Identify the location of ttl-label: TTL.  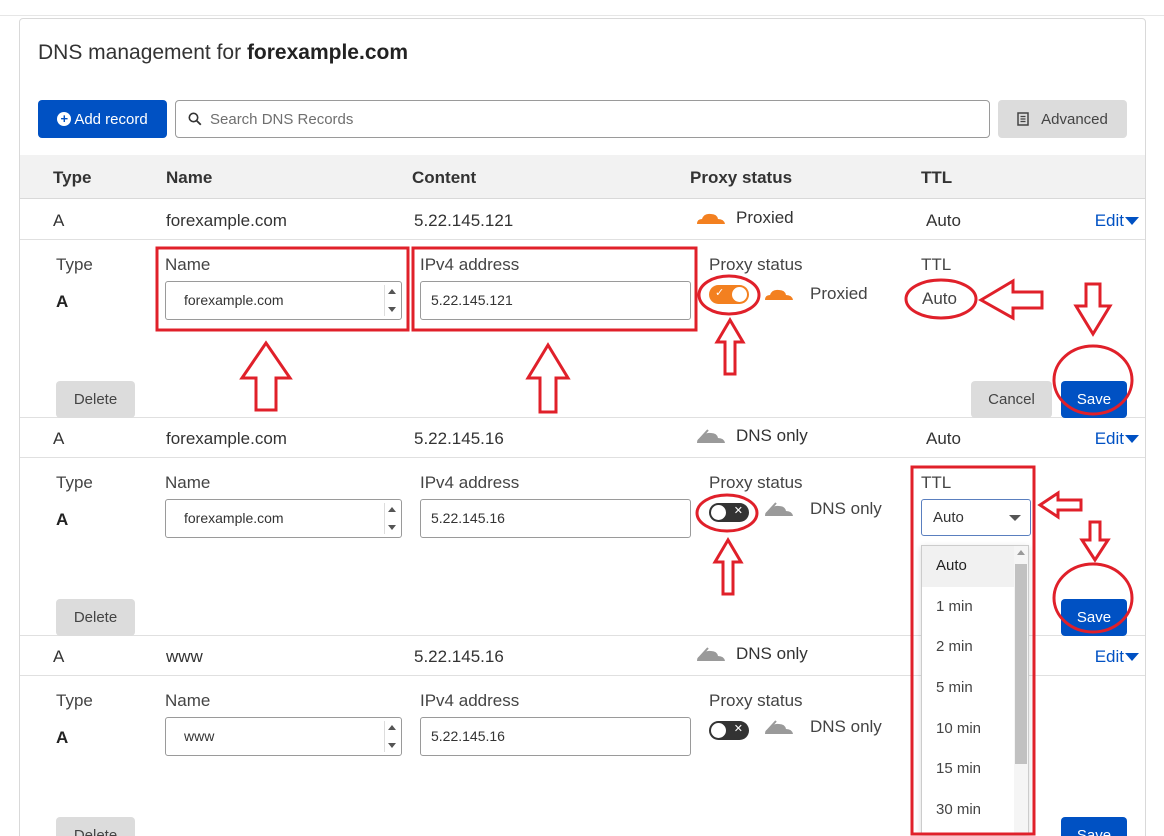
(936, 264).